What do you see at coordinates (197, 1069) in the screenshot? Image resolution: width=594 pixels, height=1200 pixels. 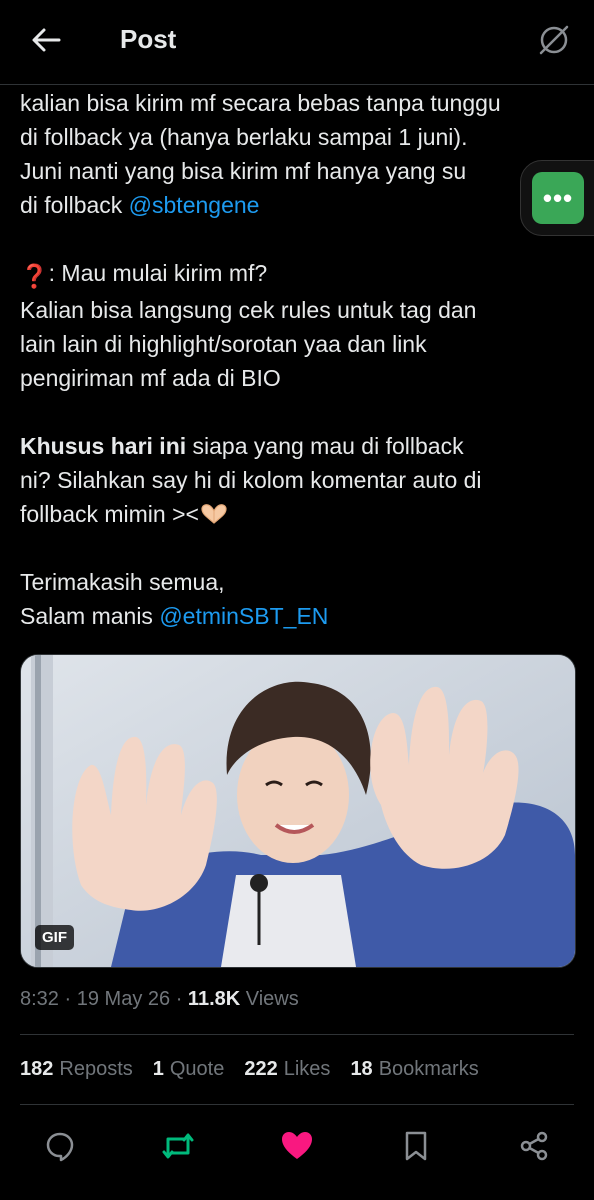 I see `quote-label: Quote` at bounding box center [197, 1069].